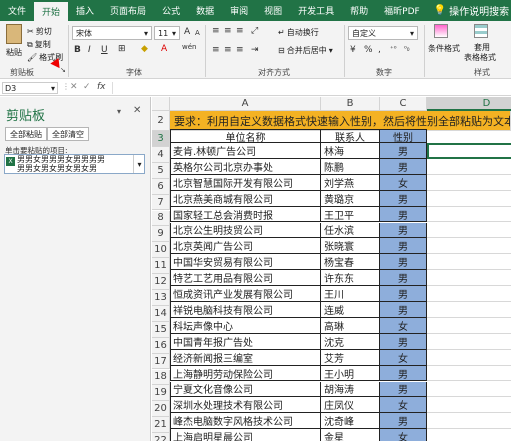 The height and width of the screenshot is (441, 511). Describe the element at coordinates (161, 298) in the screenshot. I see `row-header-13: 13` at that location.